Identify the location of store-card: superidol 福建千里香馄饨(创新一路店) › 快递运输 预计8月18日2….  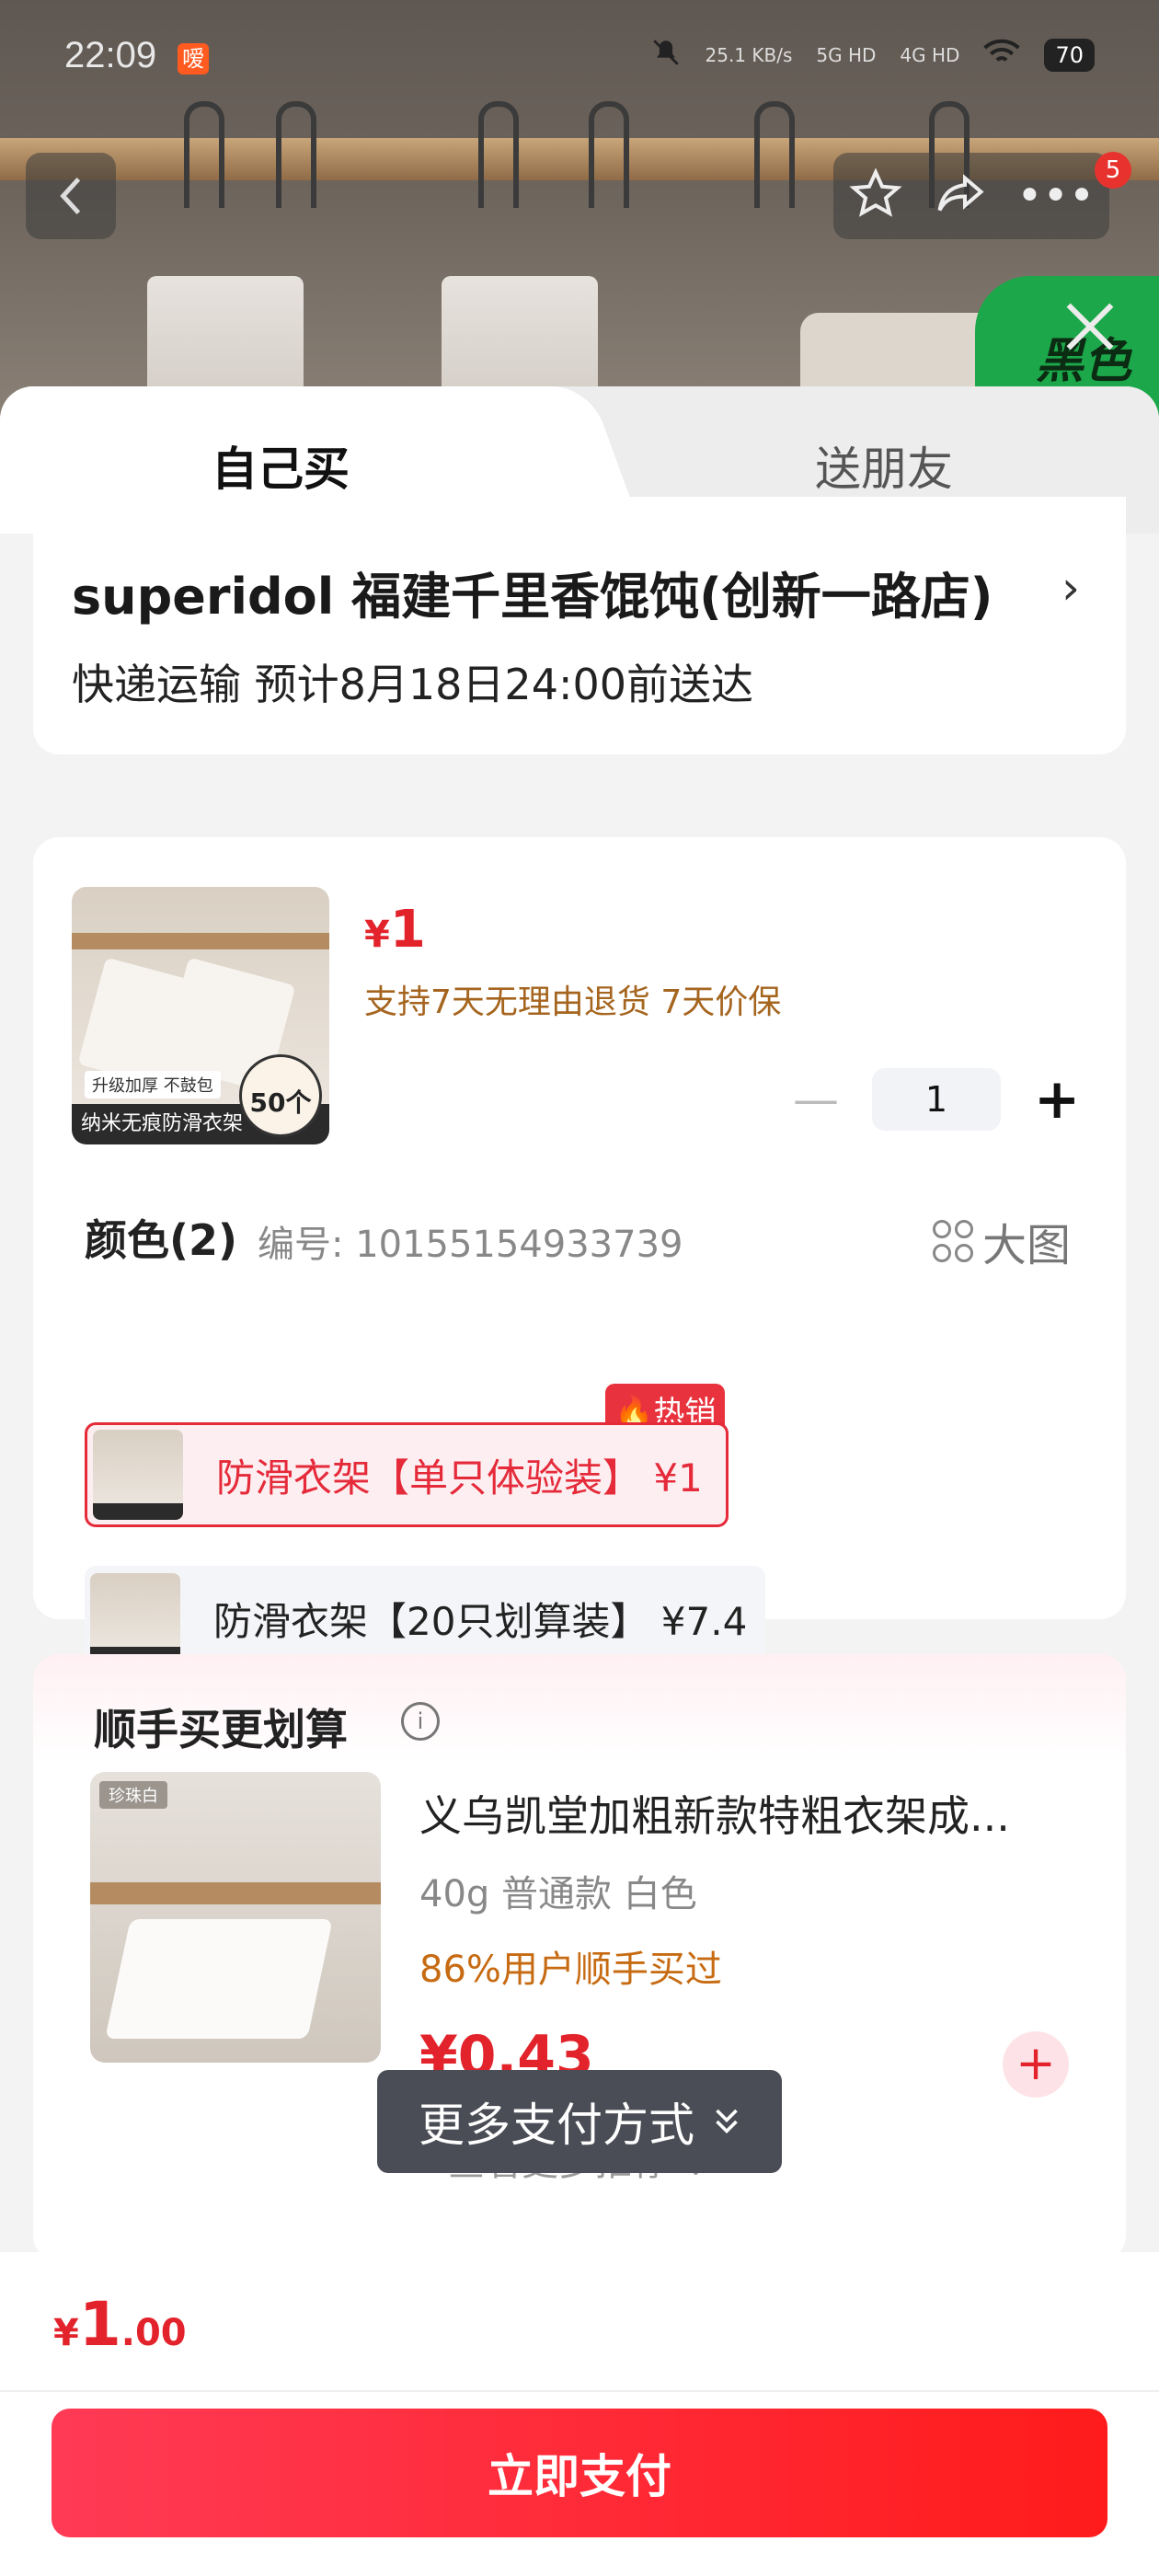
(579, 625).